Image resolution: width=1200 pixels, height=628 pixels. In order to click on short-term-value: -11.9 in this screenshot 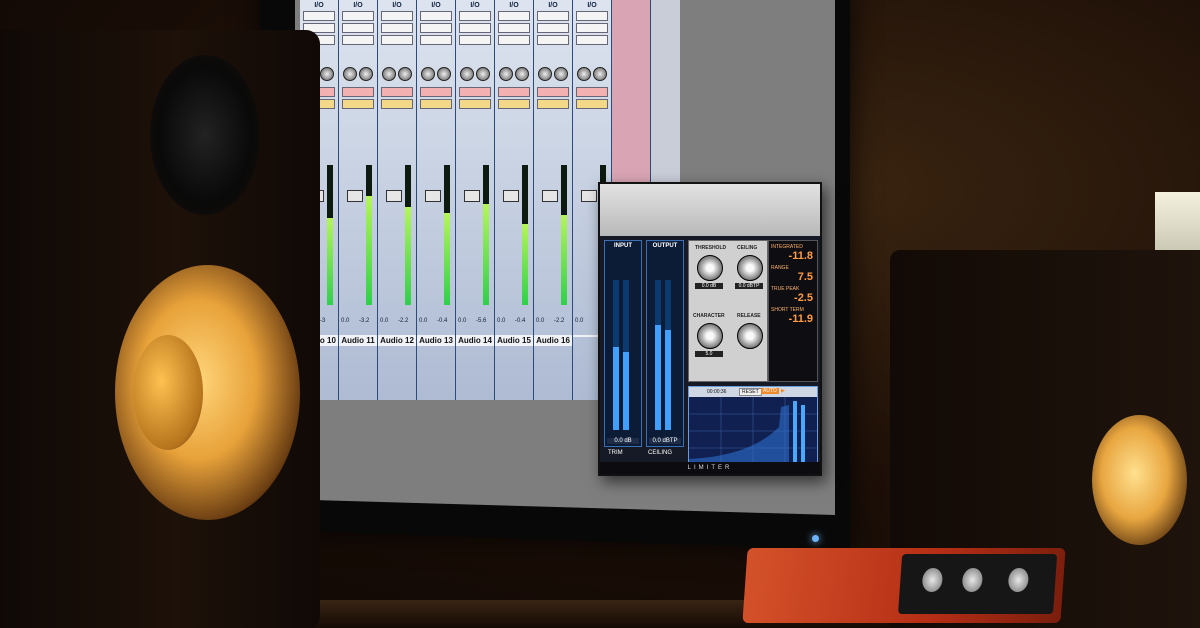, I will do `click(800, 319)`.